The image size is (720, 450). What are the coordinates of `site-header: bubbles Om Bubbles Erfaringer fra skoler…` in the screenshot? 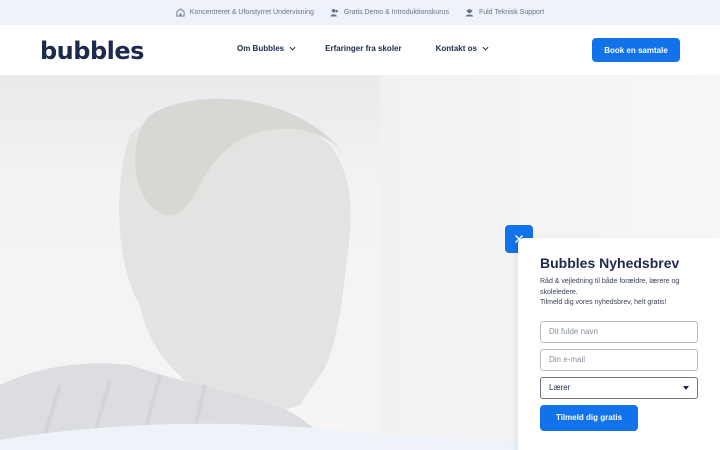 It's located at (360, 50).